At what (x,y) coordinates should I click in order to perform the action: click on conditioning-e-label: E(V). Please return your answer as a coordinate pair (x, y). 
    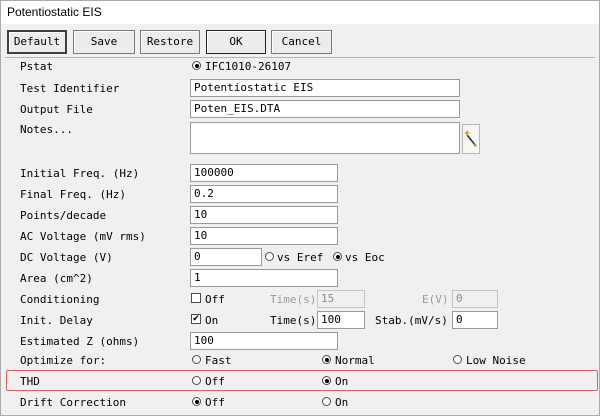
    Looking at the image, I should click on (435, 299).